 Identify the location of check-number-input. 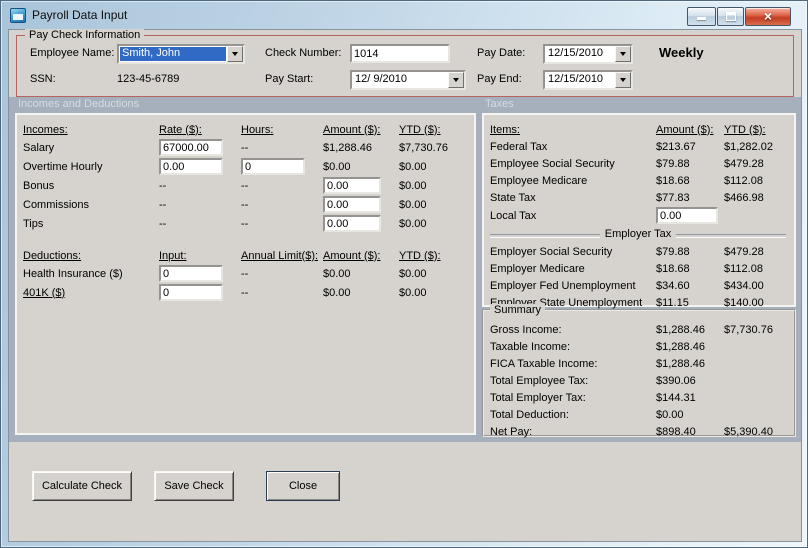
(400, 53).